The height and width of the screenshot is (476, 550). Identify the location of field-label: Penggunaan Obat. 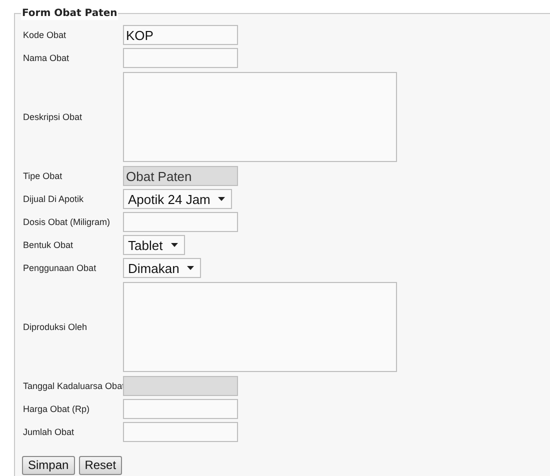
(59, 268).